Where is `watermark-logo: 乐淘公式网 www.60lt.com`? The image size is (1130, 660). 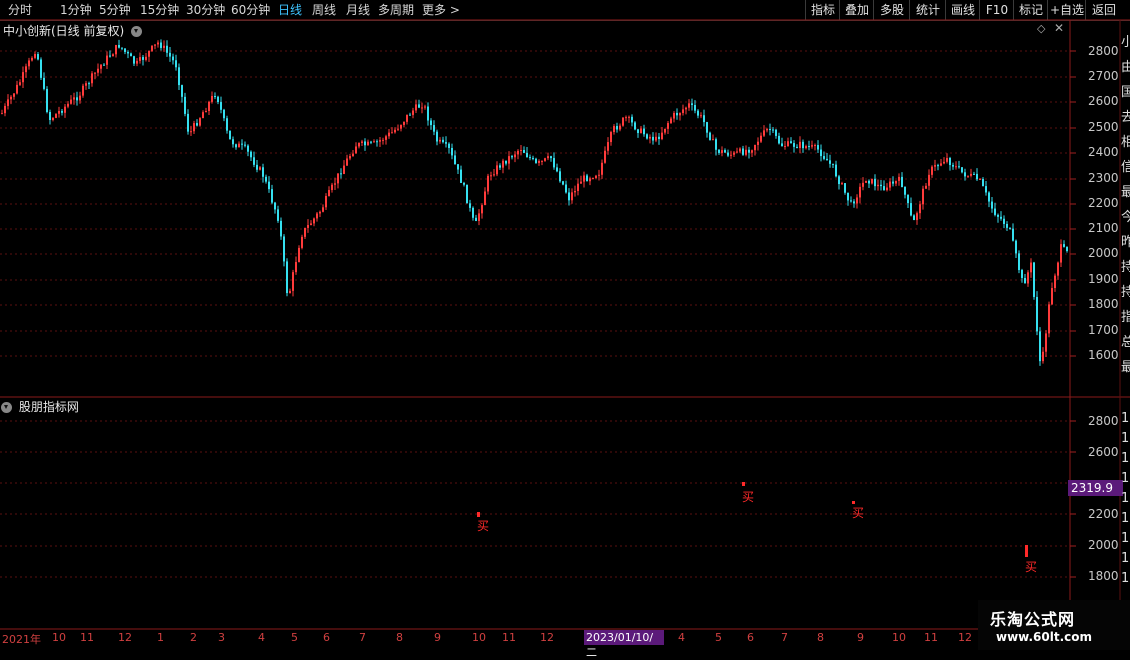 watermark-logo: 乐淘公式网 www.60lt.com is located at coordinates (1054, 625).